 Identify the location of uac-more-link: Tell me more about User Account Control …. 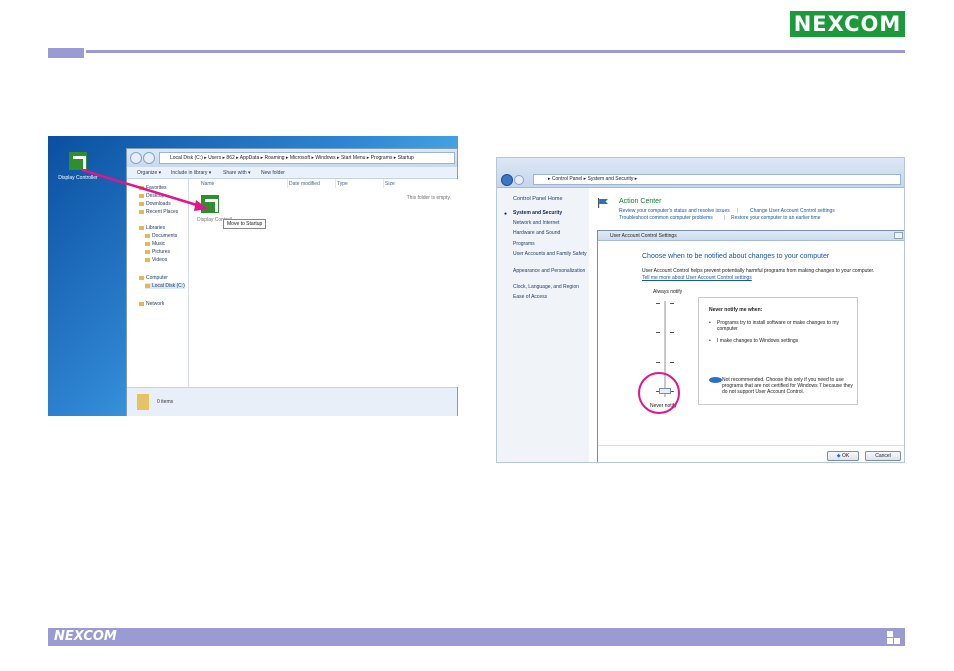
(697, 278).